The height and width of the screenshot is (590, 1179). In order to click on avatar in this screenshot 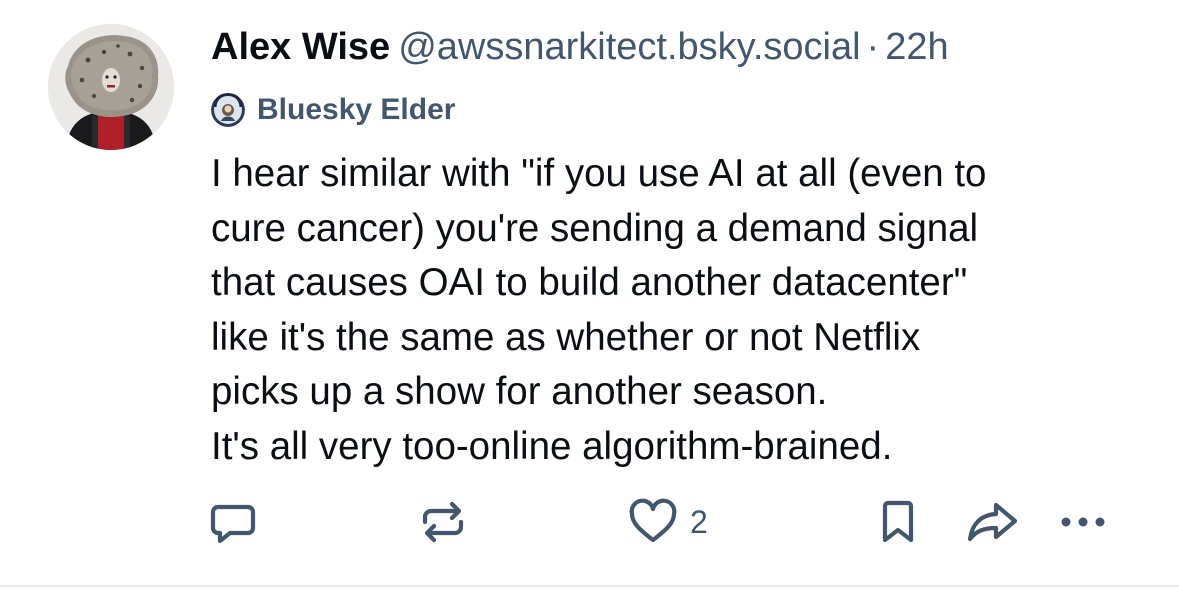, I will do `click(111, 87)`.